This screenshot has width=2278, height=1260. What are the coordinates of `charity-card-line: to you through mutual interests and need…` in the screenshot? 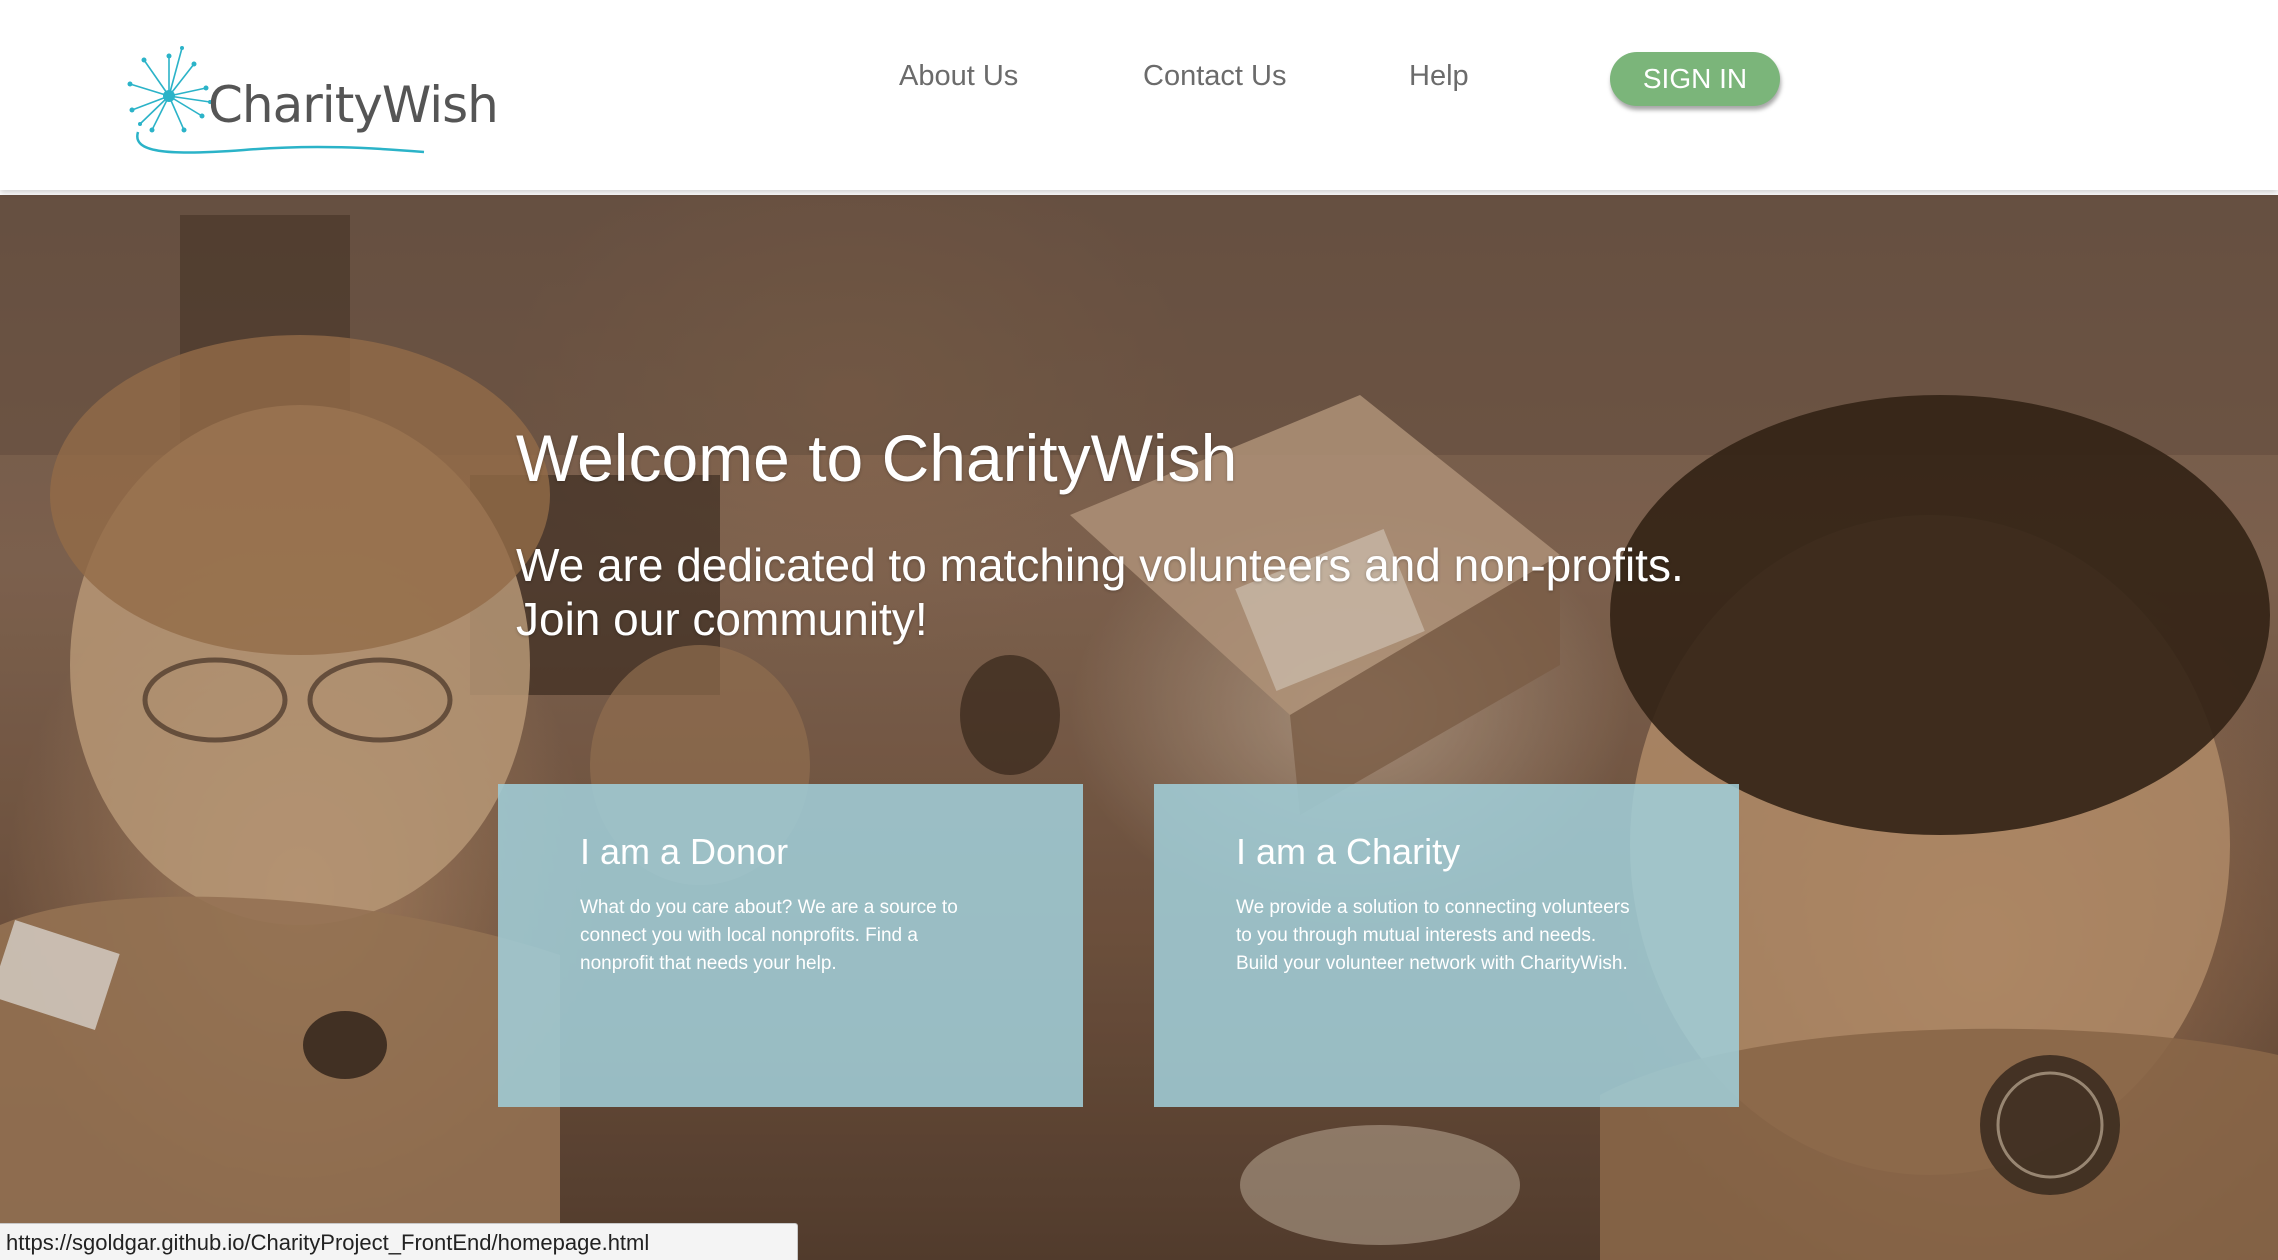 It's located at (1416, 935).